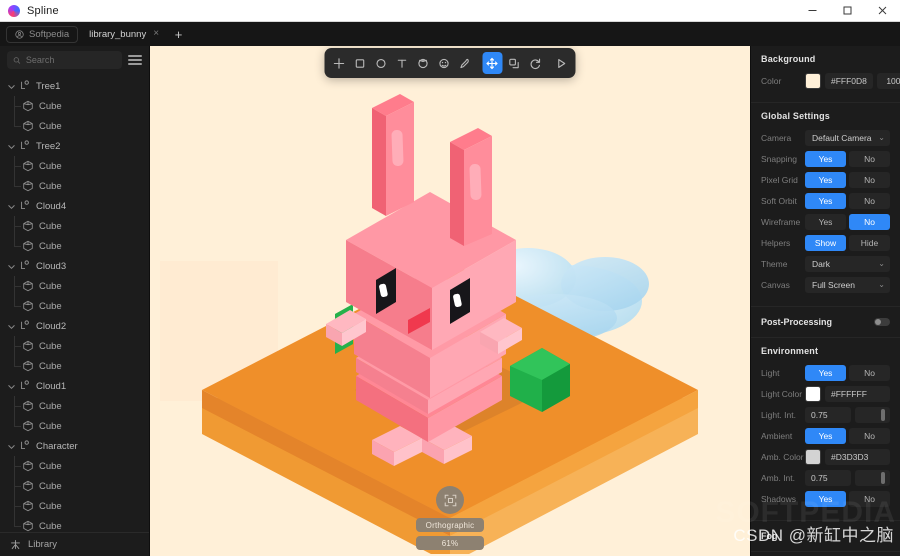 The height and width of the screenshot is (556, 900). Describe the element at coordinates (825, 221) in the screenshot. I see `wireframe-yes-button: Yes` at that location.